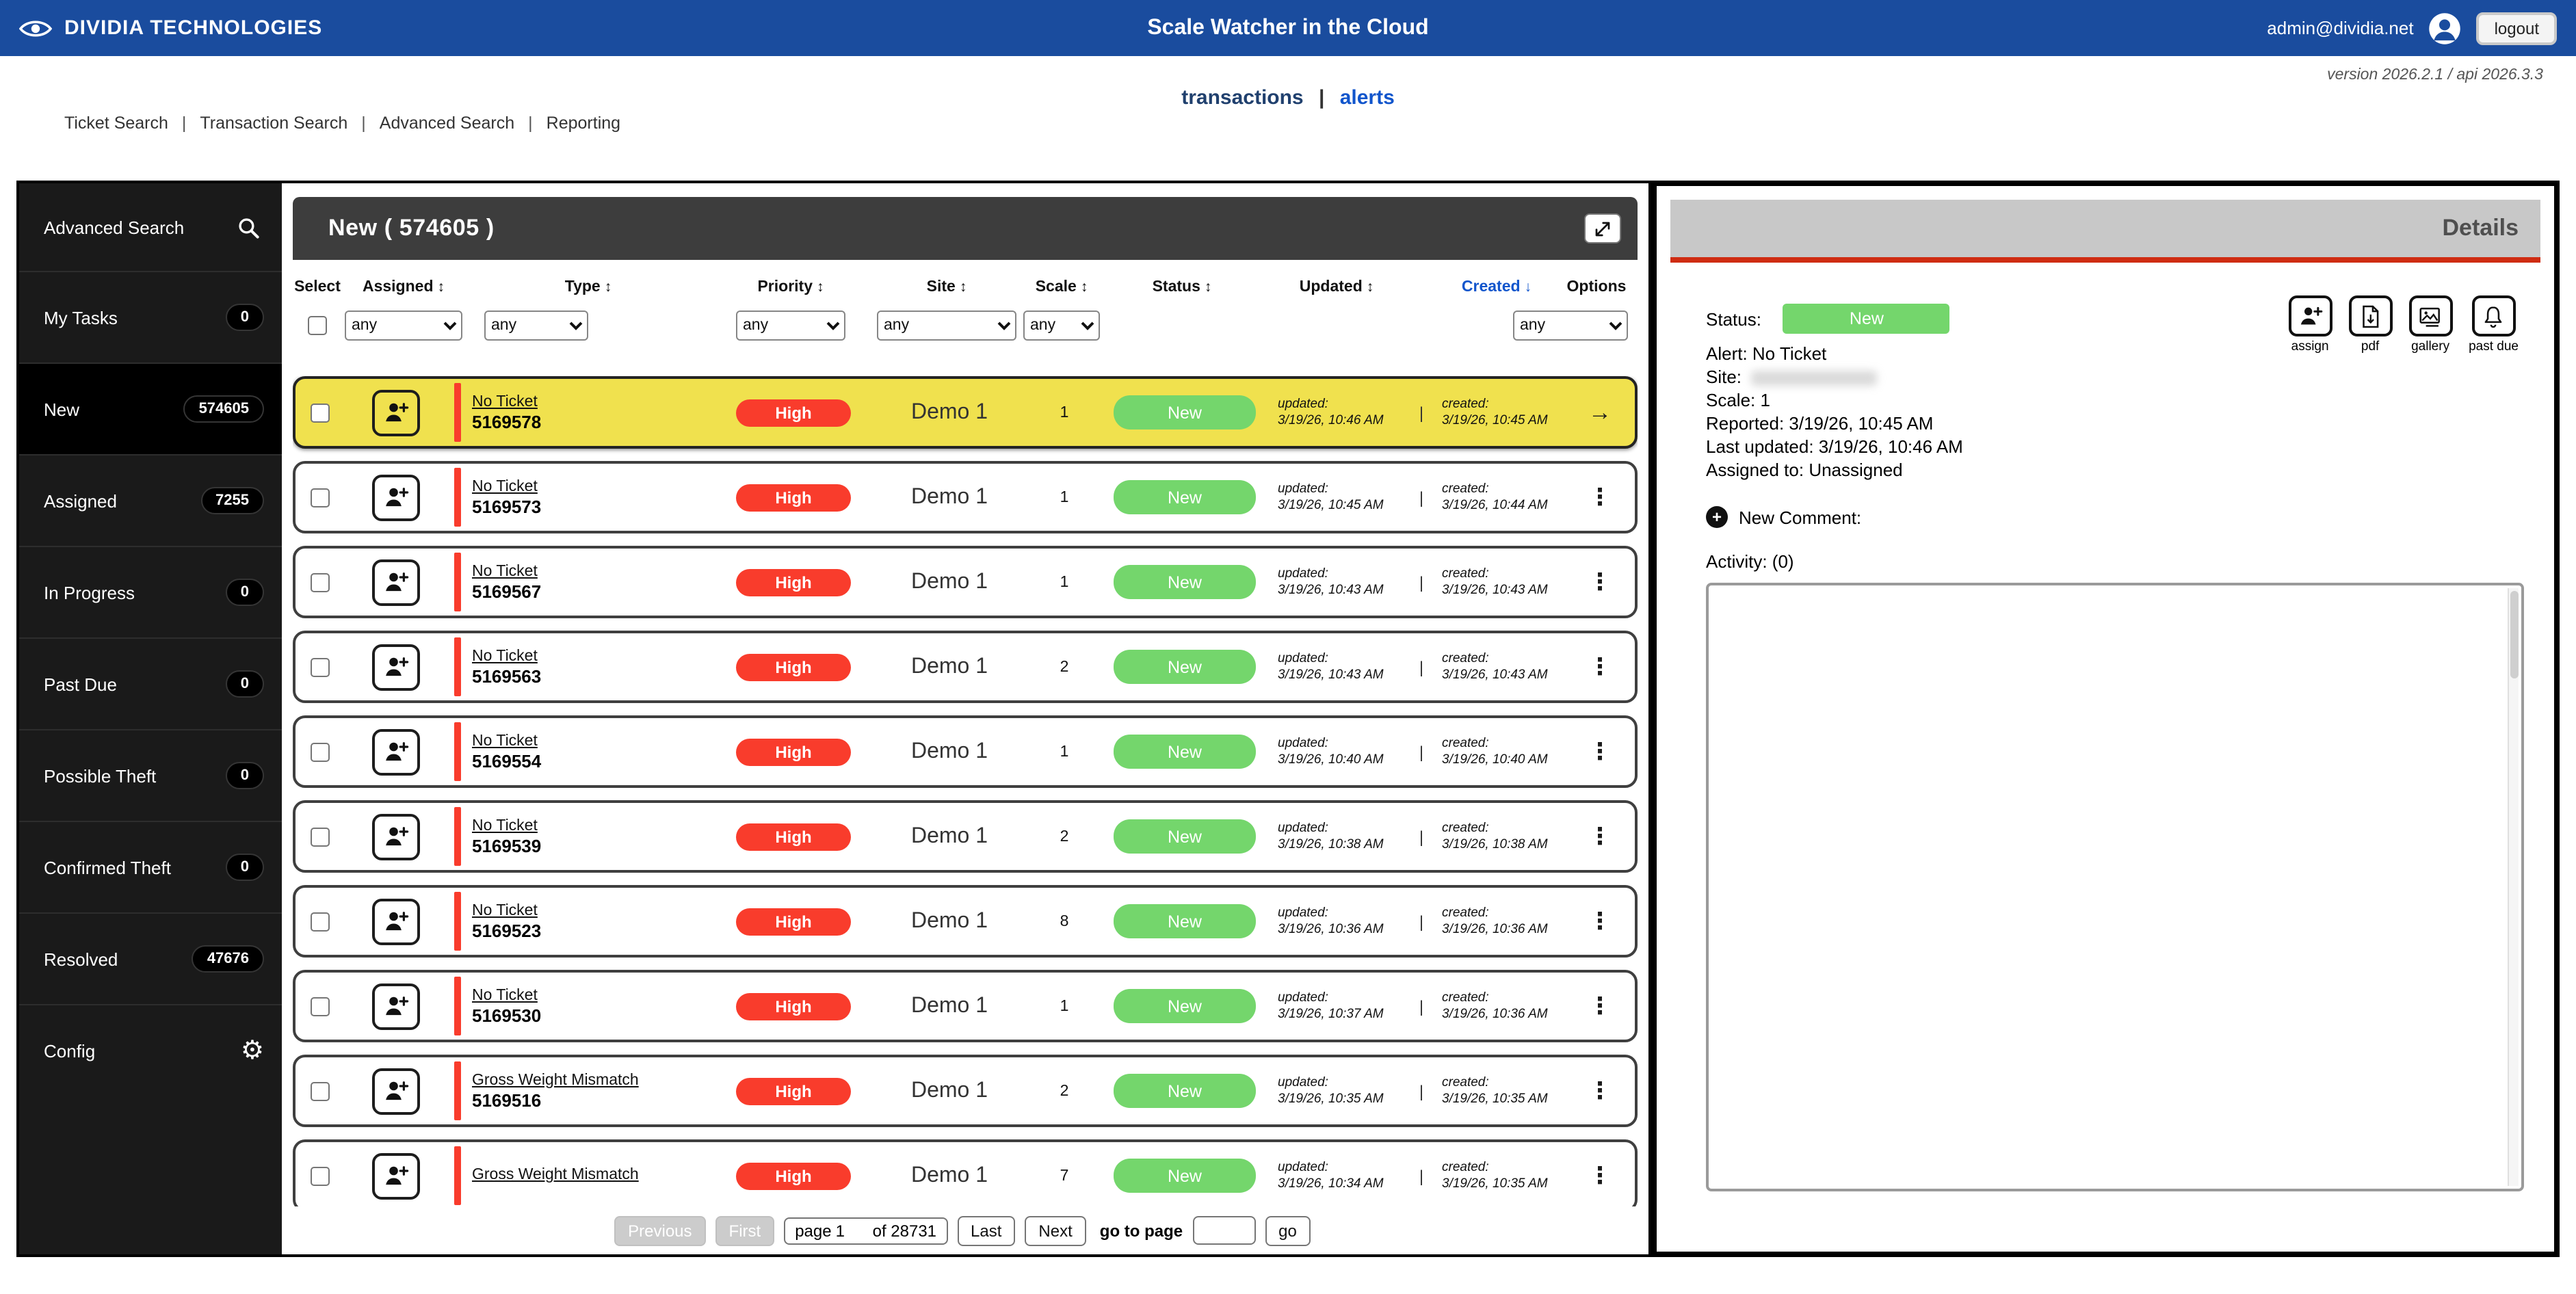 The image size is (2576, 1294). What do you see at coordinates (403, 287) in the screenshot?
I see `column-assigned: Assigned ↕` at bounding box center [403, 287].